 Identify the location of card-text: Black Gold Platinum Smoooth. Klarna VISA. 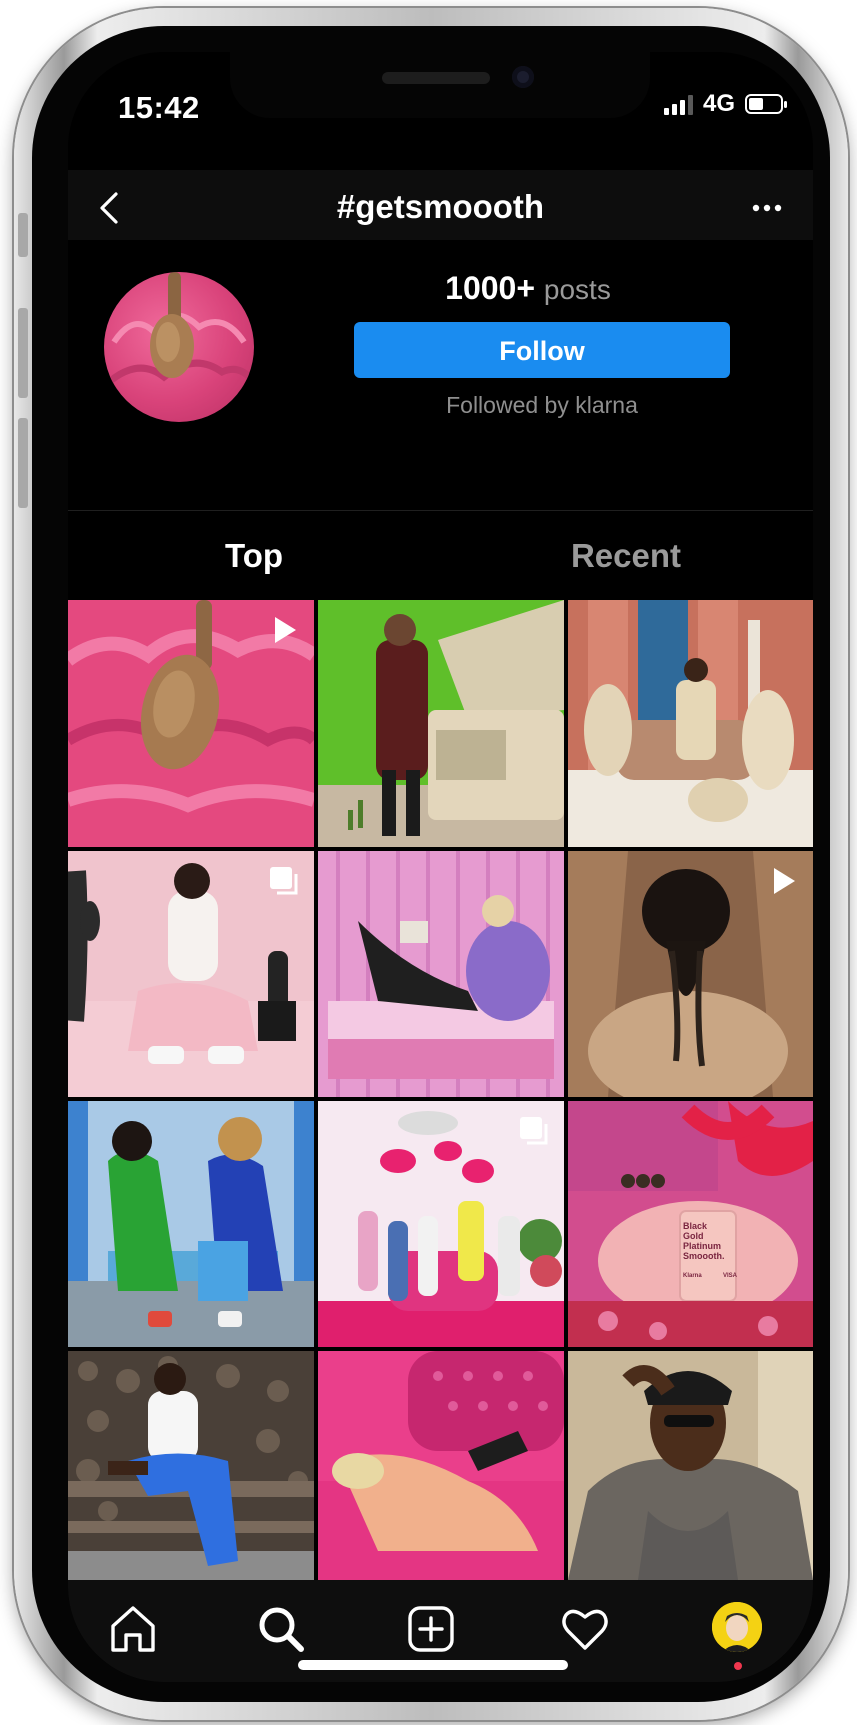
(710, 1251).